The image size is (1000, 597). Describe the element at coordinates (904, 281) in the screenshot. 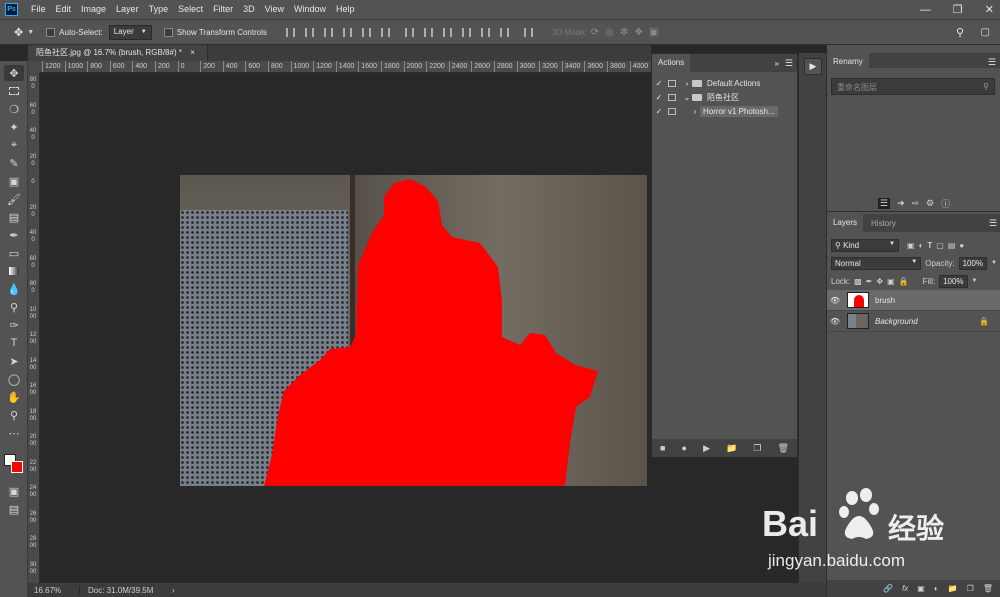

I see `lock-all-icon: 🔒` at that location.